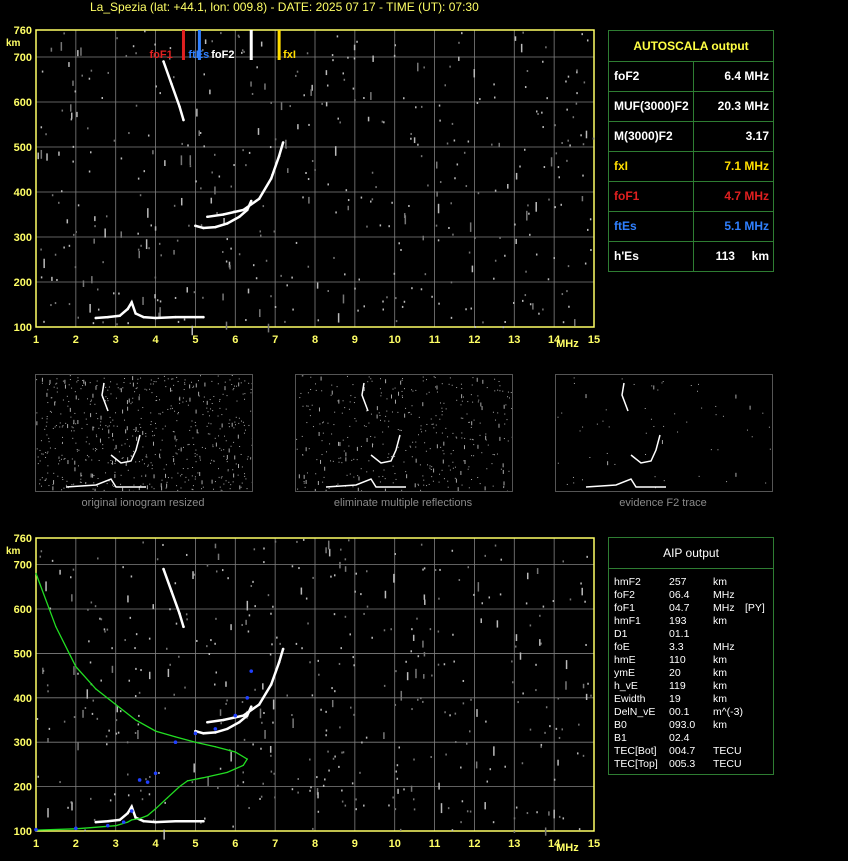 Image resolution: width=848 pixels, height=861 pixels. What do you see at coordinates (693, 256) in the screenshot?
I see `autoscala-divider` at bounding box center [693, 256].